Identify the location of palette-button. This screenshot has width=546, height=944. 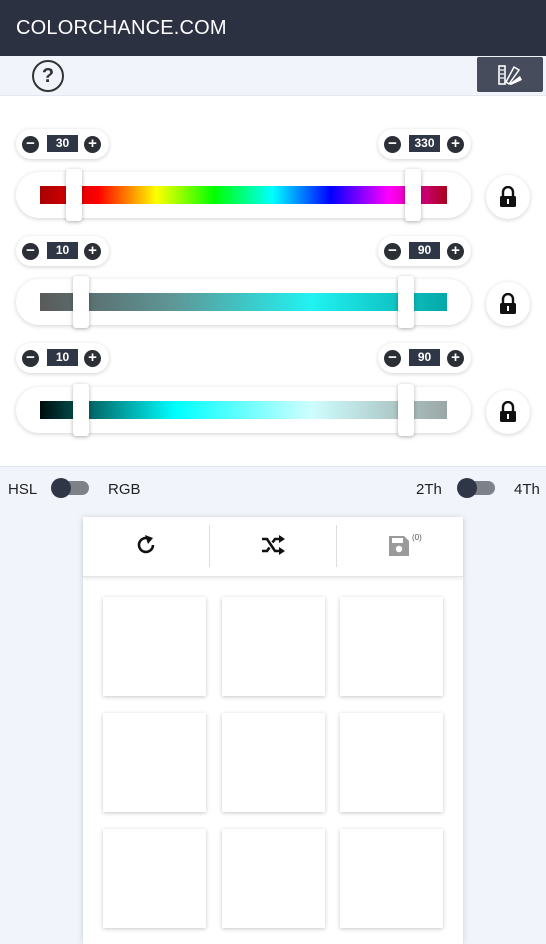
(510, 74).